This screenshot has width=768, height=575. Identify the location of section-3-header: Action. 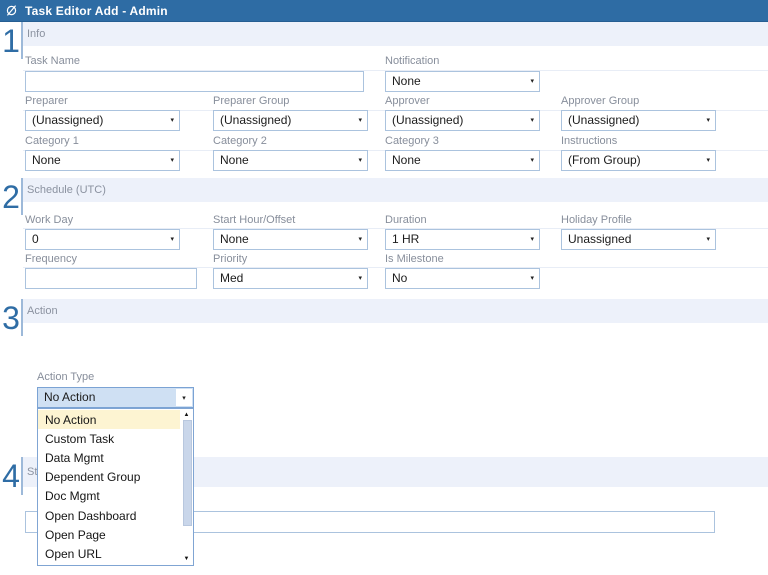
(395, 311).